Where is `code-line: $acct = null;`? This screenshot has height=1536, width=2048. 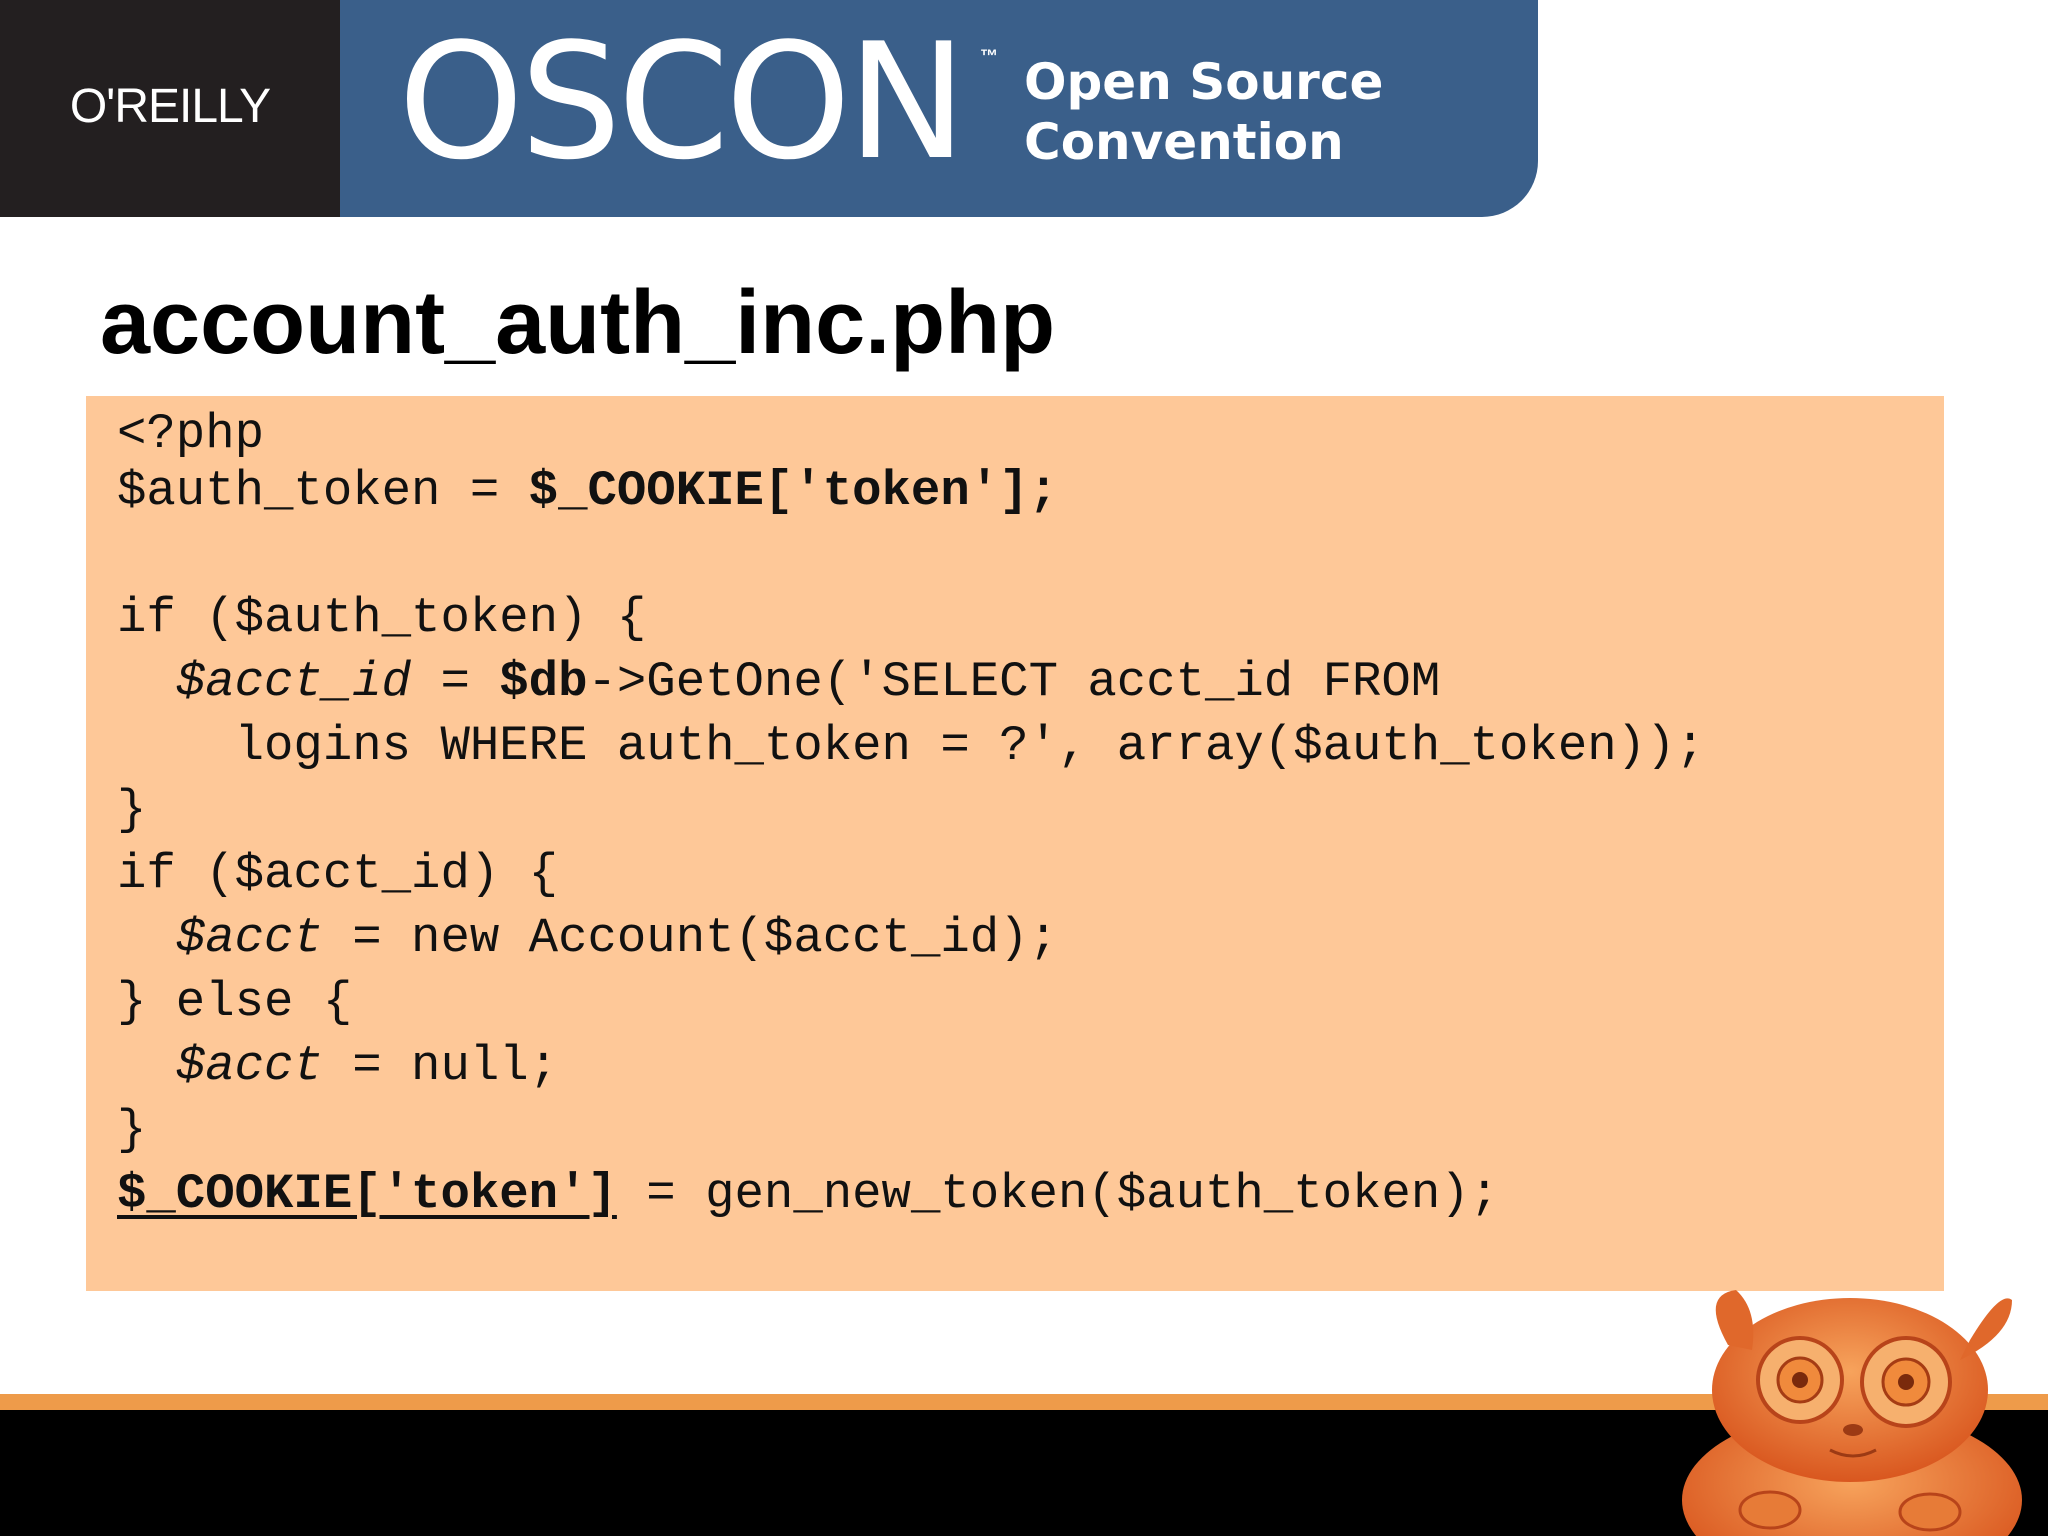 code-line: $acct = null; is located at coordinates (337, 1066).